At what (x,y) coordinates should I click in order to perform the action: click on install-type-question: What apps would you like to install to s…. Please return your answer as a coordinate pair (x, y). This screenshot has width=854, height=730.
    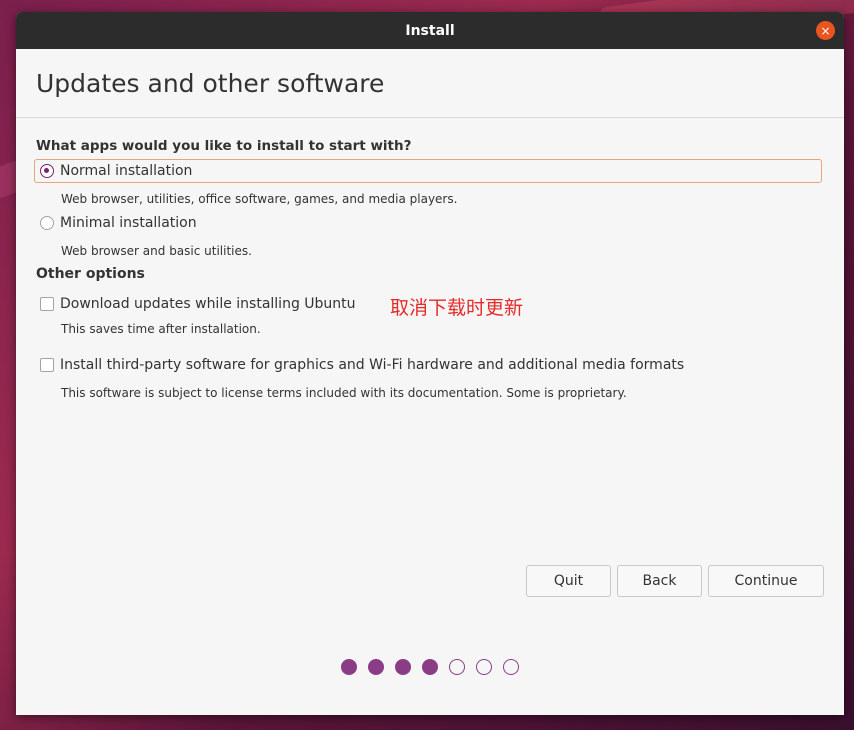
    Looking at the image, I should click on (224, 146).